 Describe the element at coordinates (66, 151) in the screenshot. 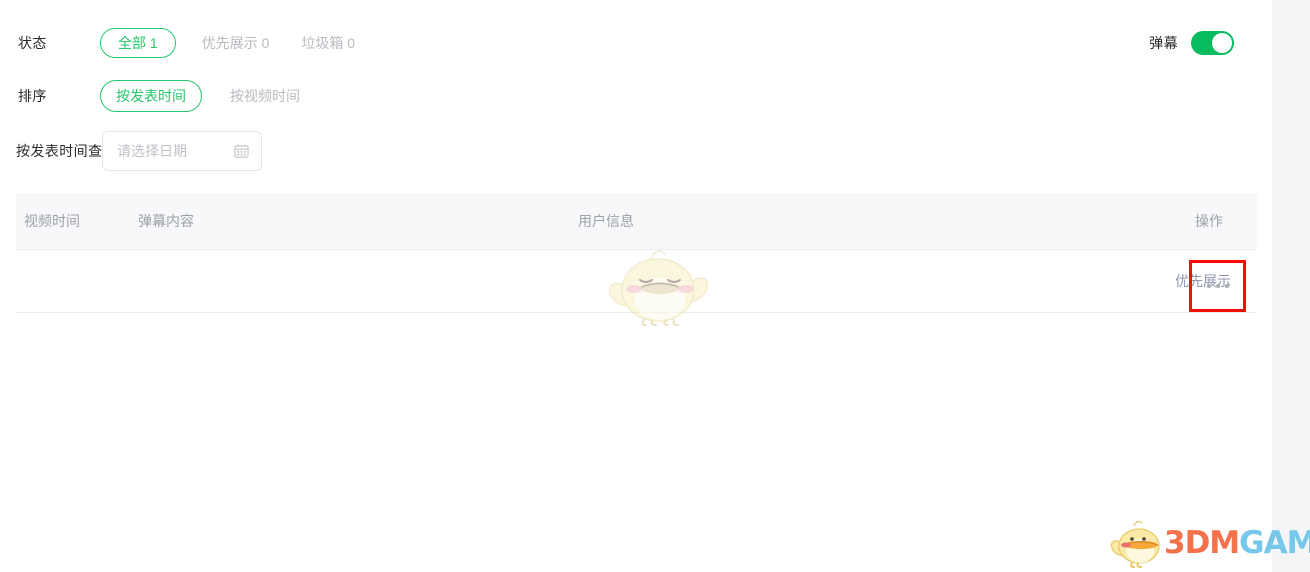

I see `date-filter-label: 按发表时间查找` at that location.